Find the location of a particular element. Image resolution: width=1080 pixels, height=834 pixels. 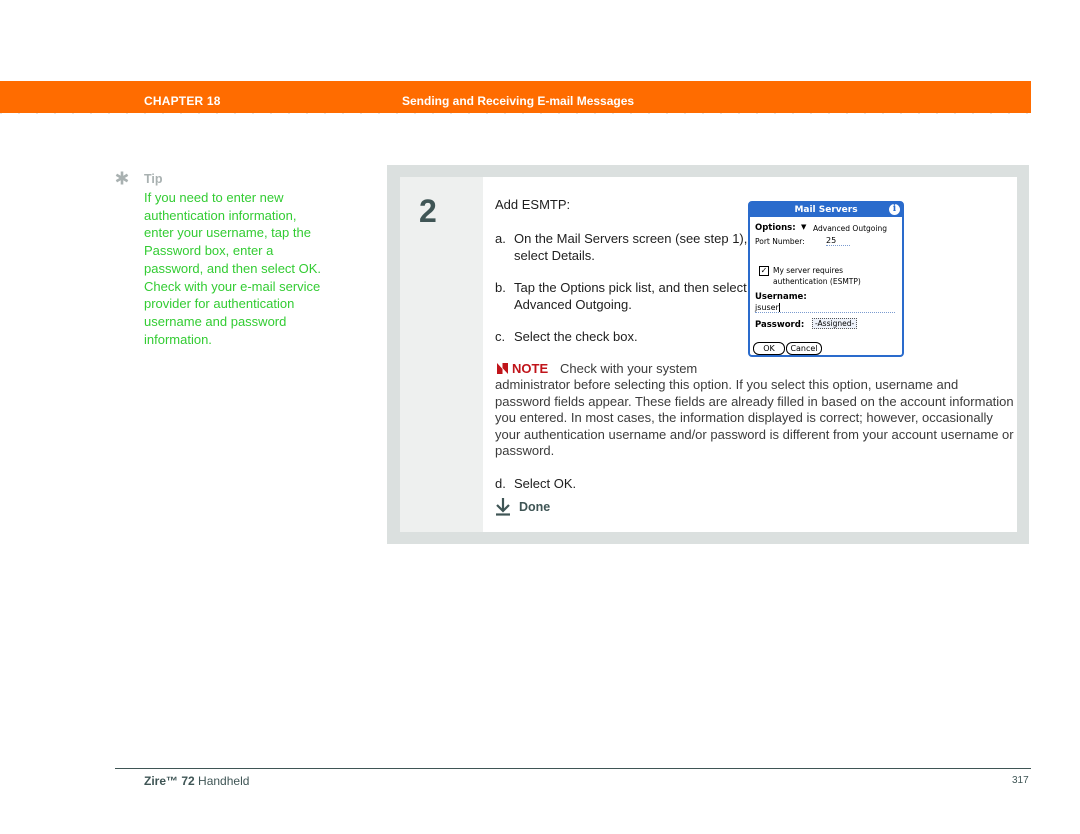

list-marker: a. is located at coordinates (500, 238).